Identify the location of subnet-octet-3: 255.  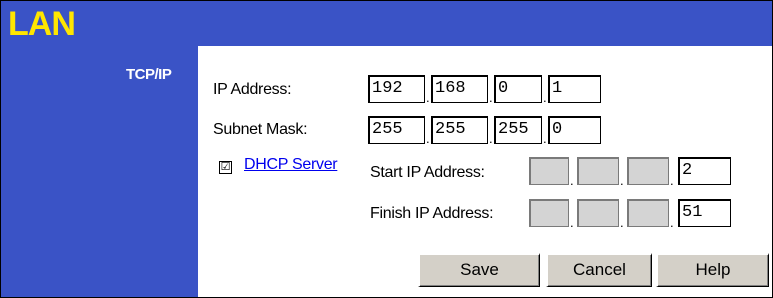
(518, 130).